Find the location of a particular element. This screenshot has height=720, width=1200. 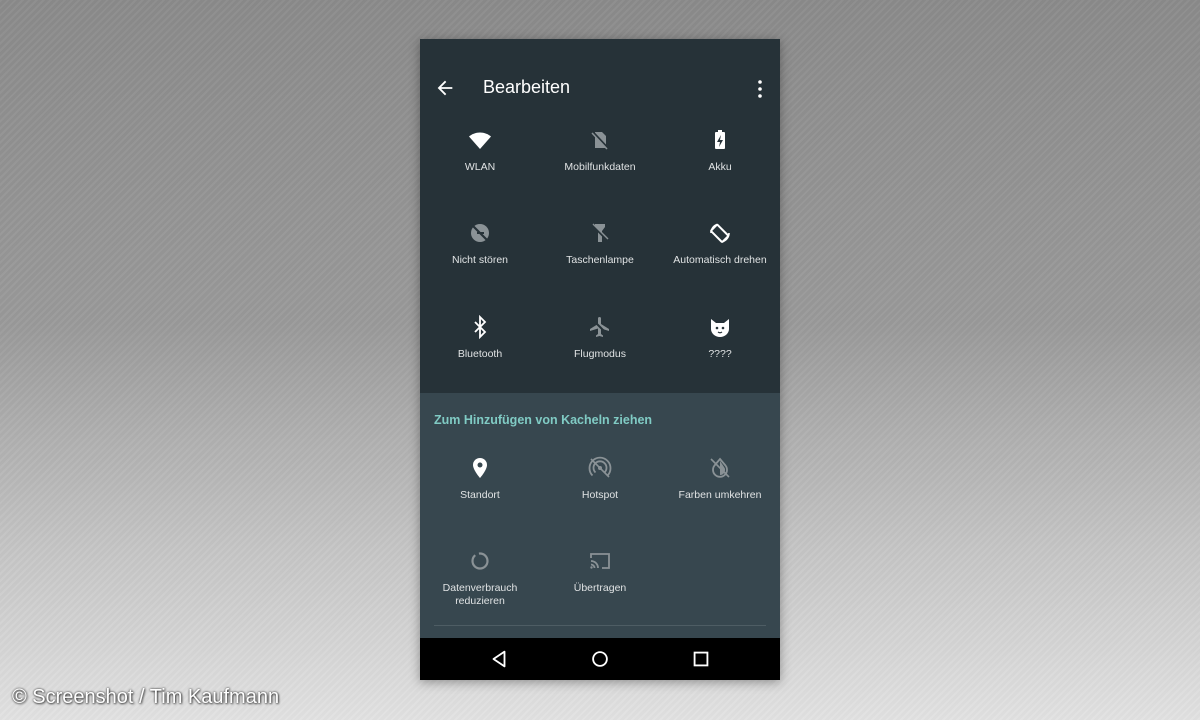

nav-home-icon is located at coordinates (600, 659).